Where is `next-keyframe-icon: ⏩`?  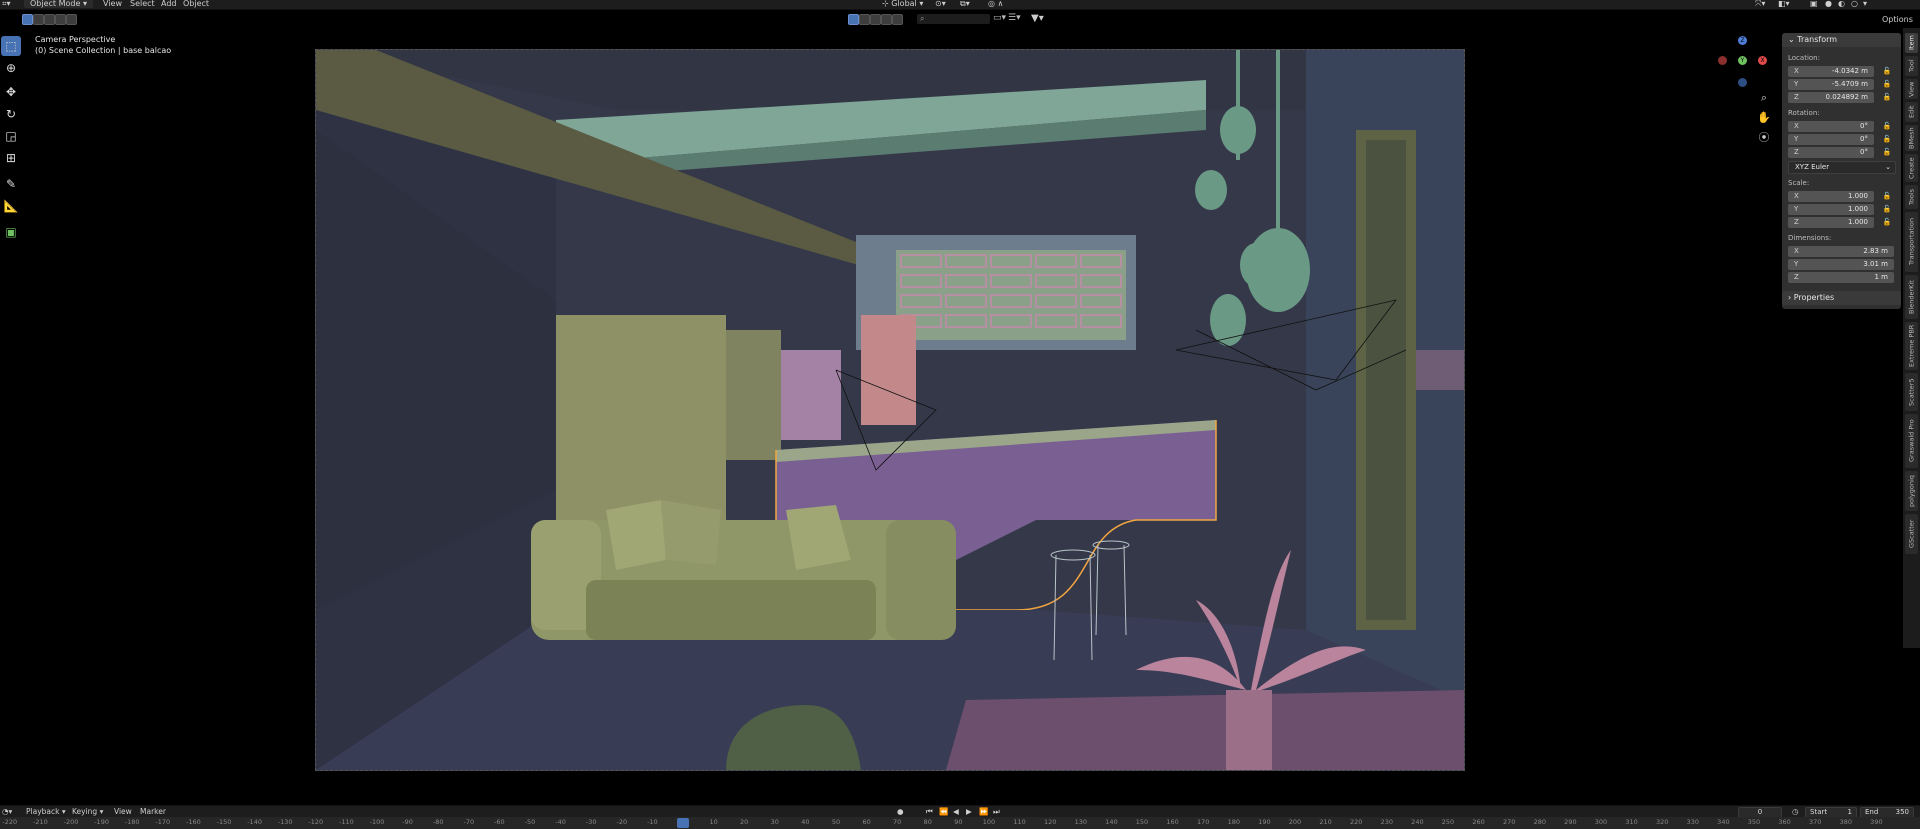 next-keyframe-icon: ⏩ is located at coordinates (983, 811).